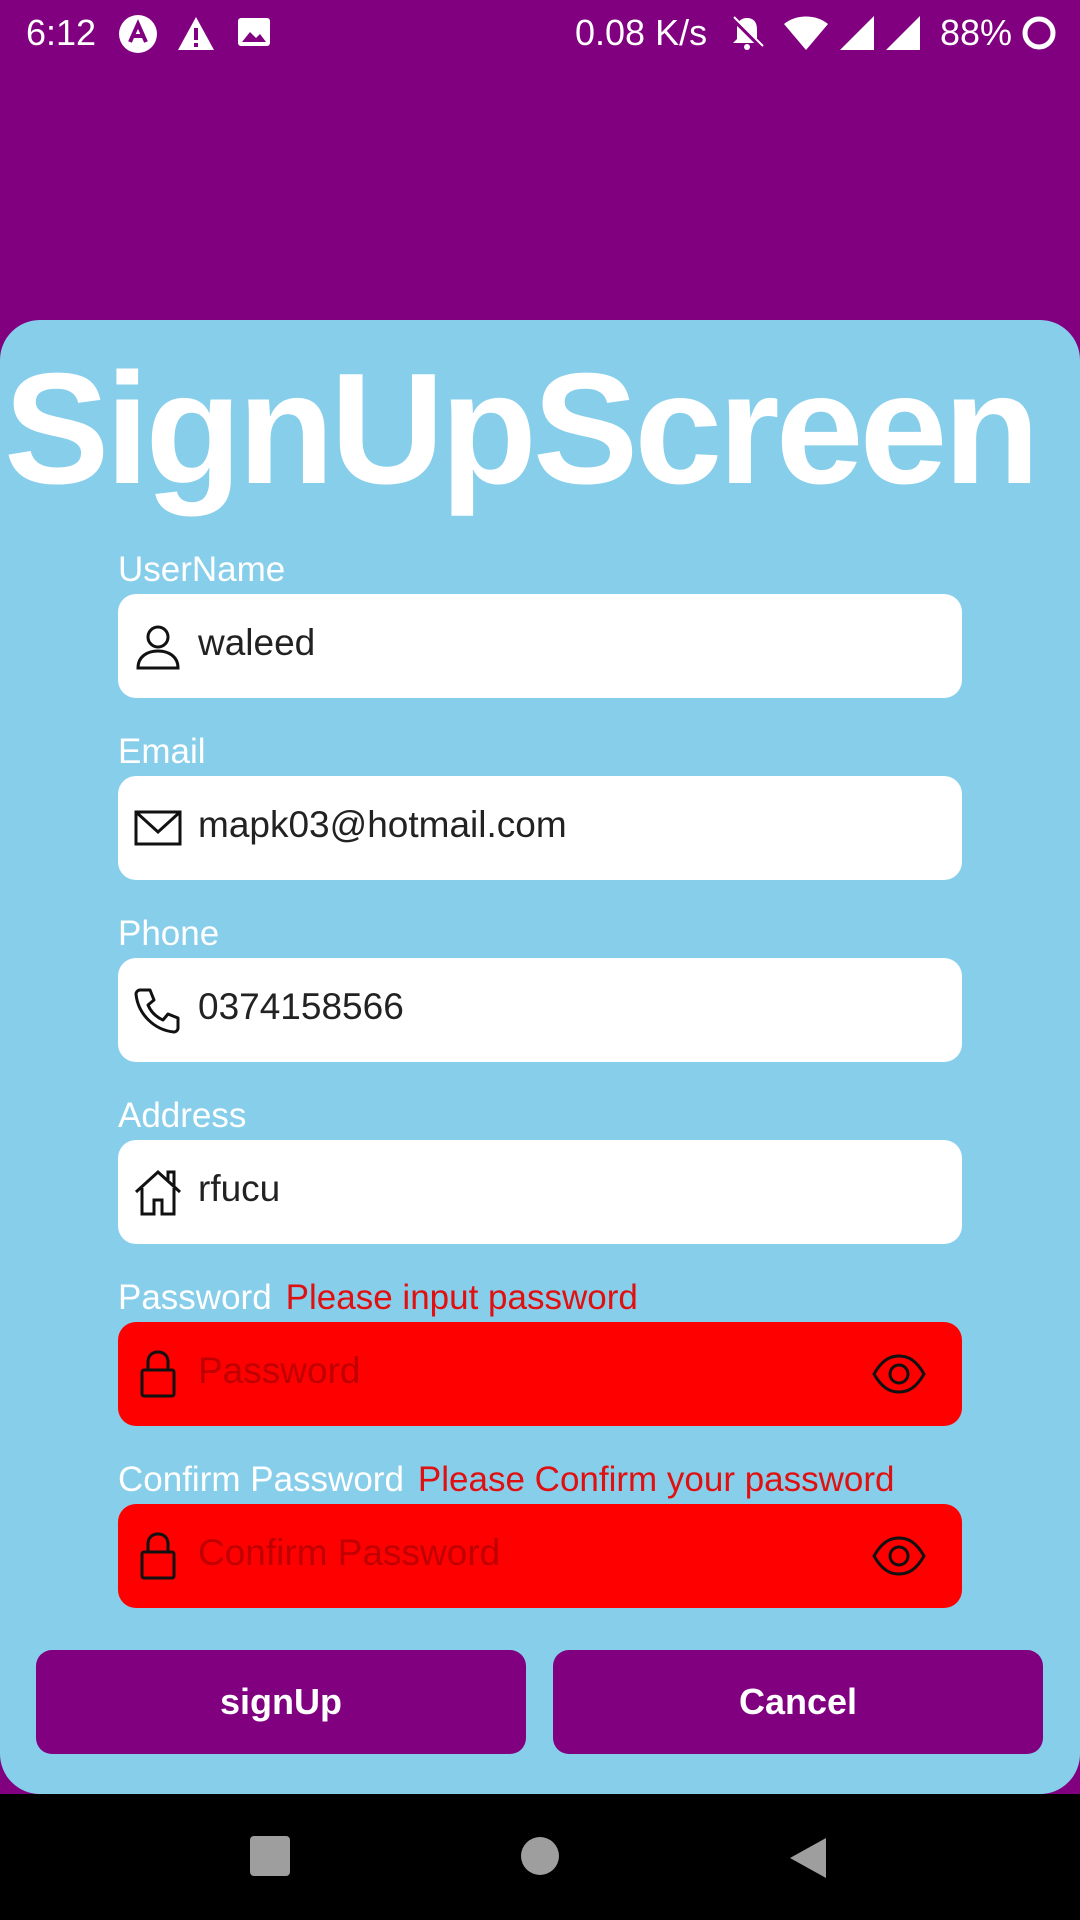  I want to click on back-triangle-icon, so click(808, 1860).